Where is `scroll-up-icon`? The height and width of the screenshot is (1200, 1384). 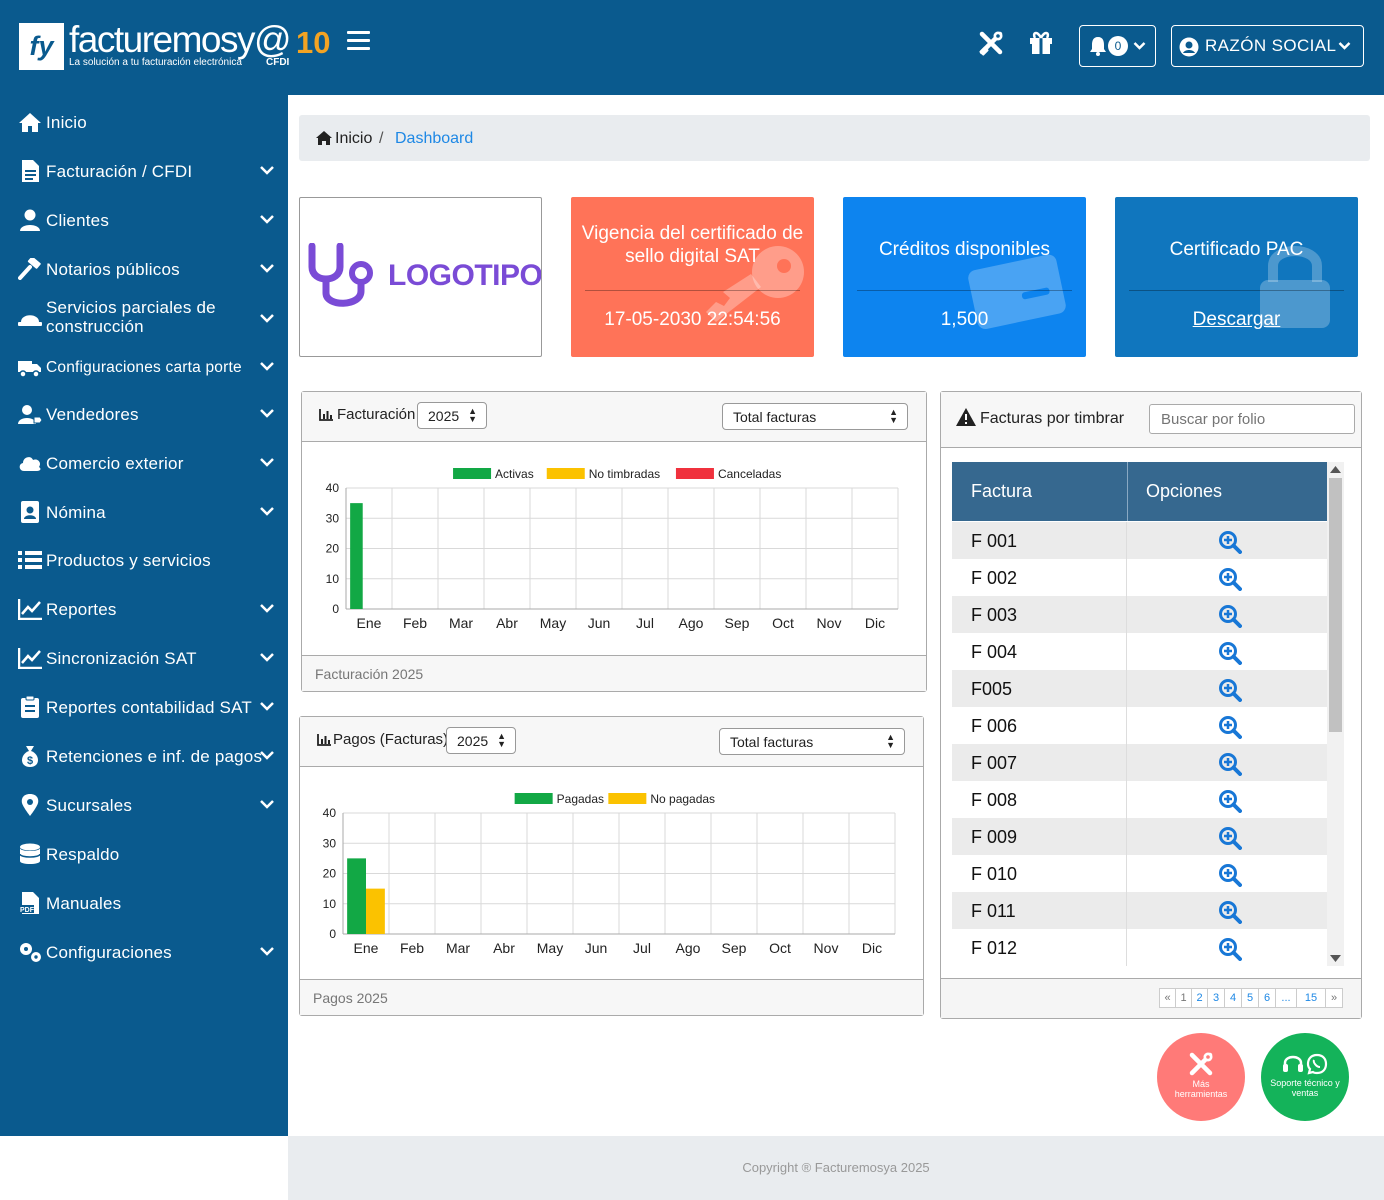 scroll-up-icon is located at coordinates (1335, 470).